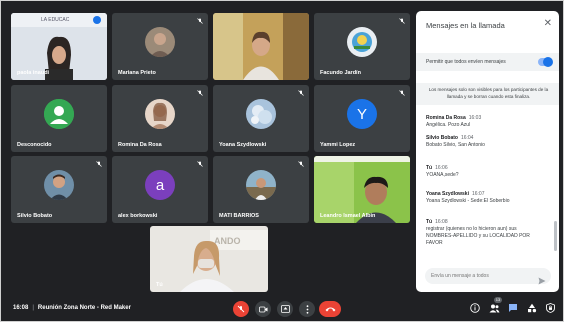  I want to click on participant-tile: a alex borkowski, so click(160, 189).